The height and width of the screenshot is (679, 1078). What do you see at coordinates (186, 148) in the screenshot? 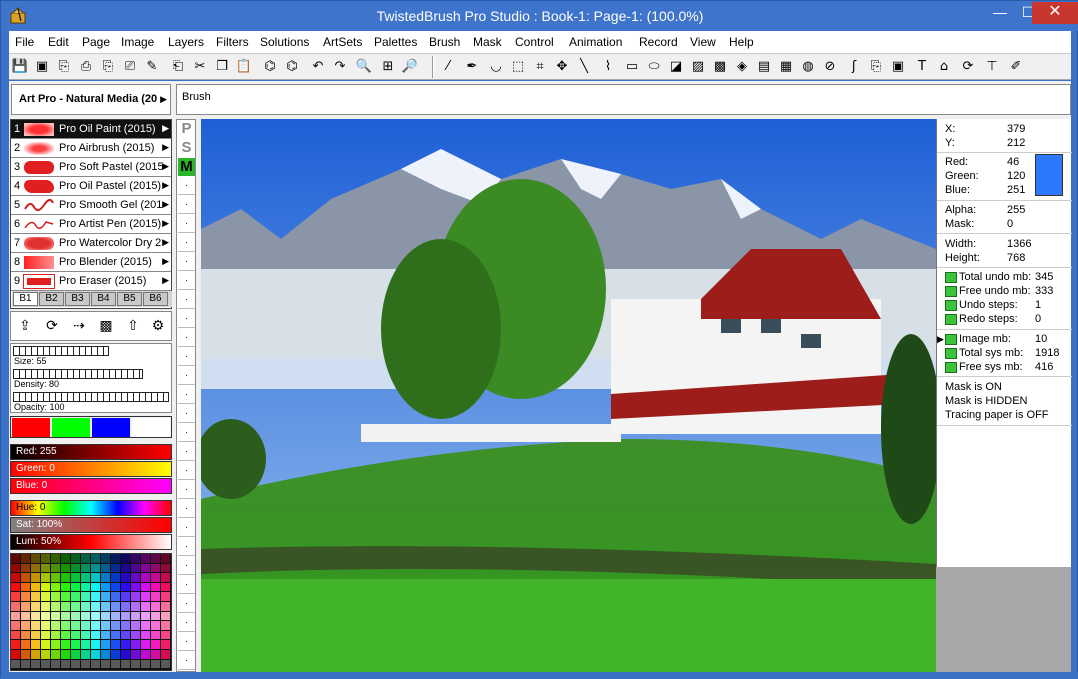
I see `page-s-button: S` at bounding box center [186, 148].